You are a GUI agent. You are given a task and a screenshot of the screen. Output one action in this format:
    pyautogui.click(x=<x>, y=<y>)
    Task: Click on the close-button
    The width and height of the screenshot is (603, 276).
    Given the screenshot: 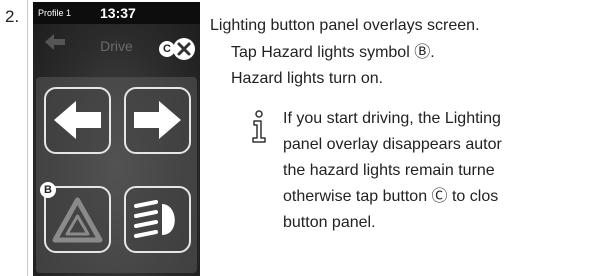 What is the action you would take?
    pyautogui.click(x=184, y=49)
    